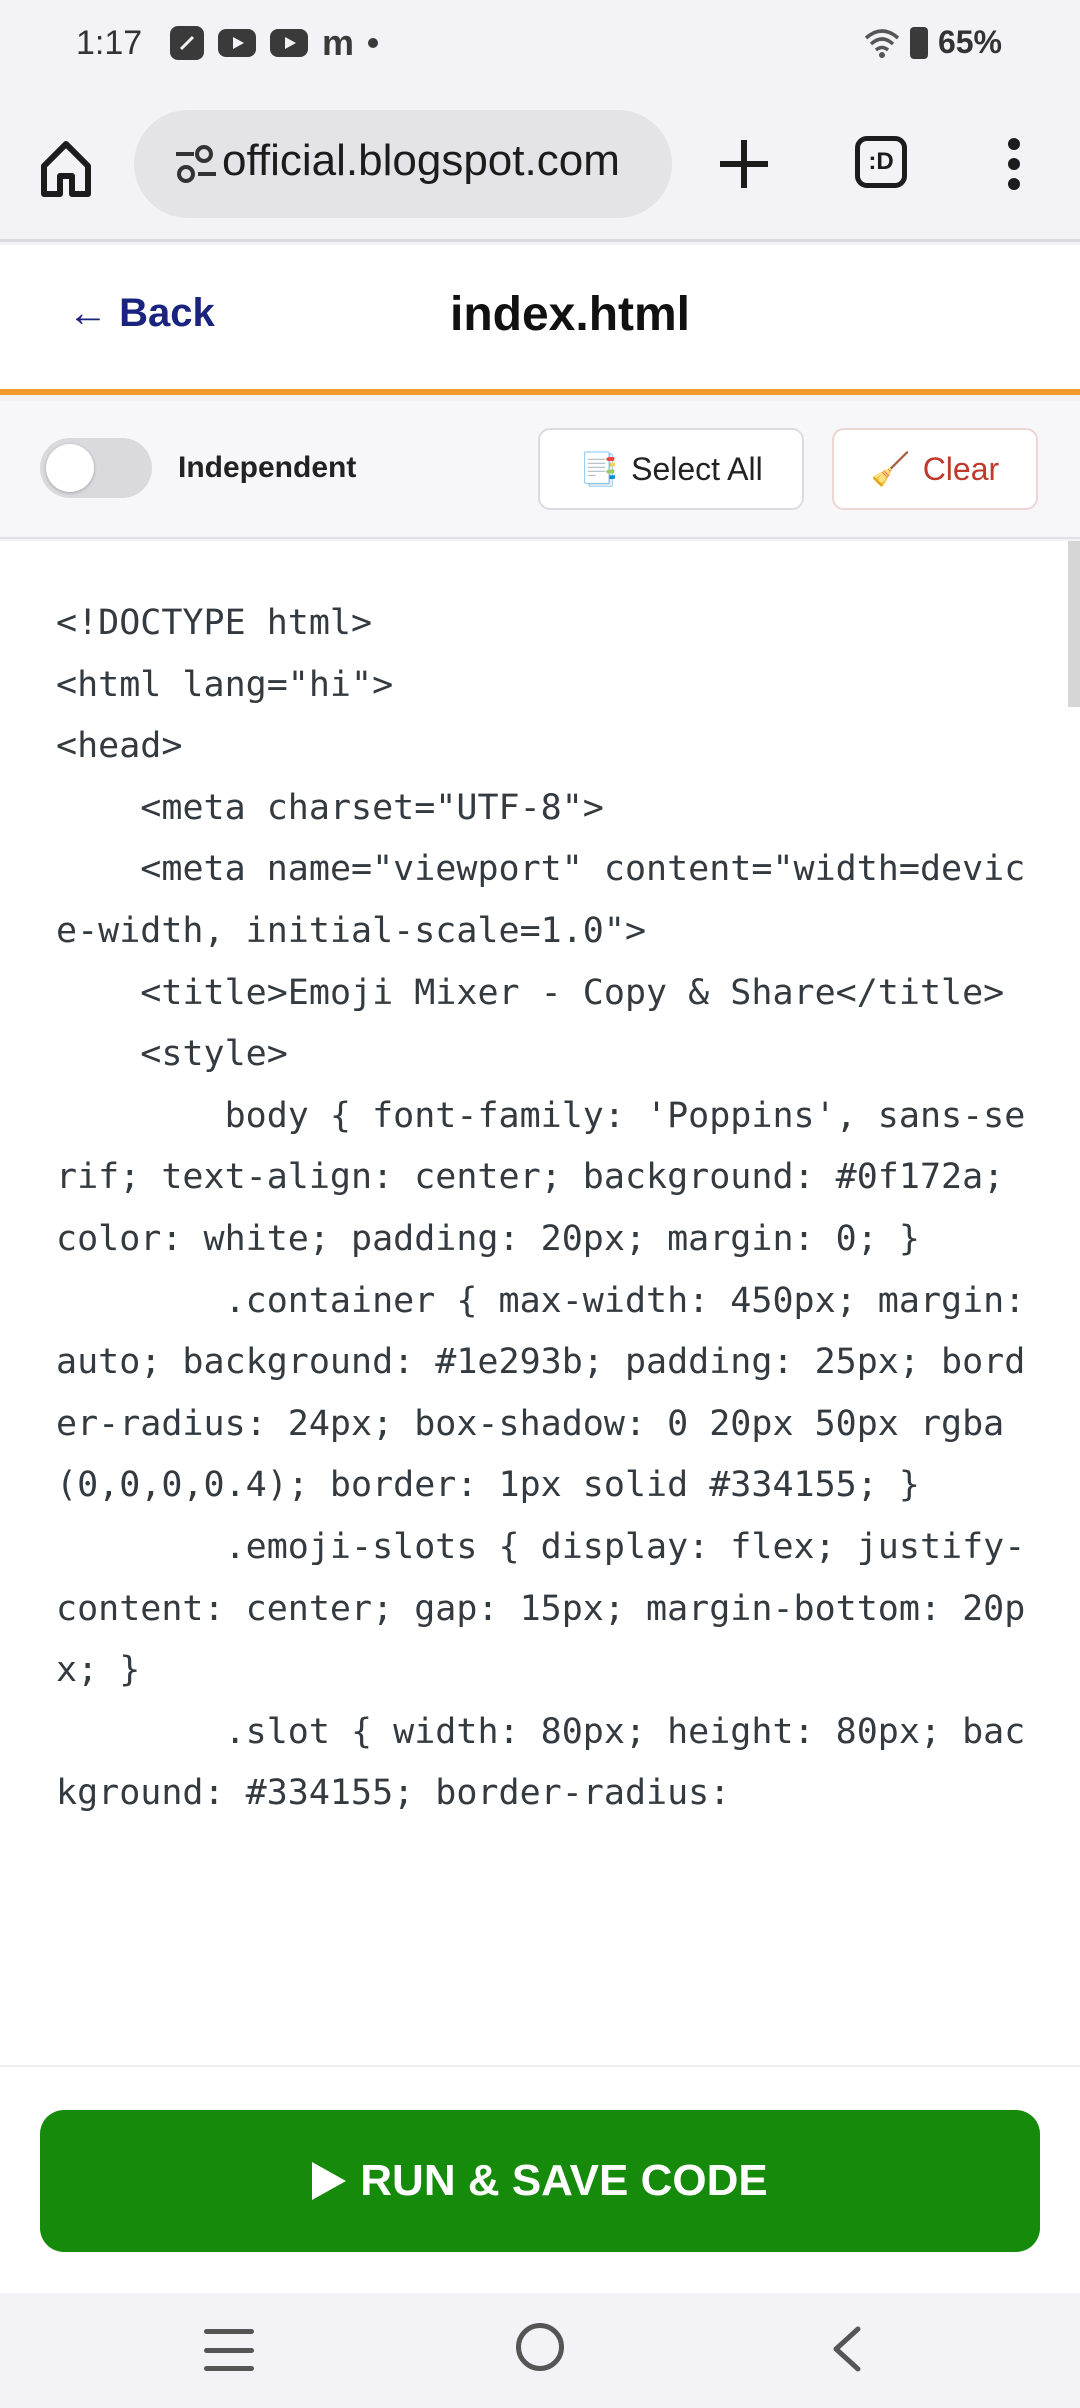  Describe the element at coordinates (961, 468) in the screenshot. I see `clear-label: Clear` at that location.